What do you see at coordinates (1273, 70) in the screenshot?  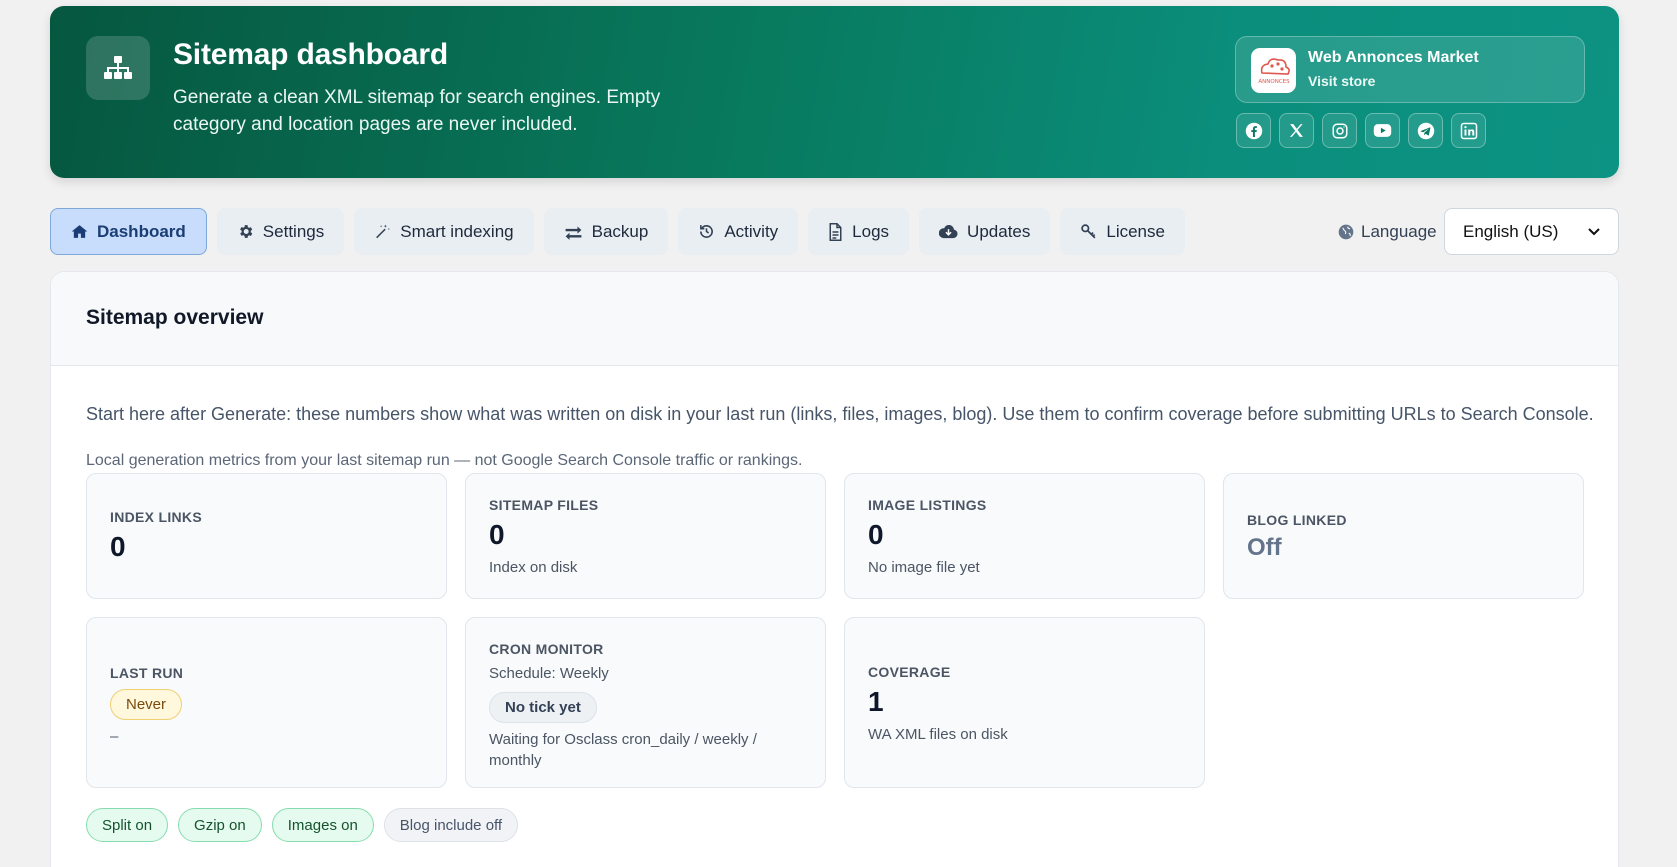 I see `store-logo: ANNONCES` at bounding box center [1273, 70].